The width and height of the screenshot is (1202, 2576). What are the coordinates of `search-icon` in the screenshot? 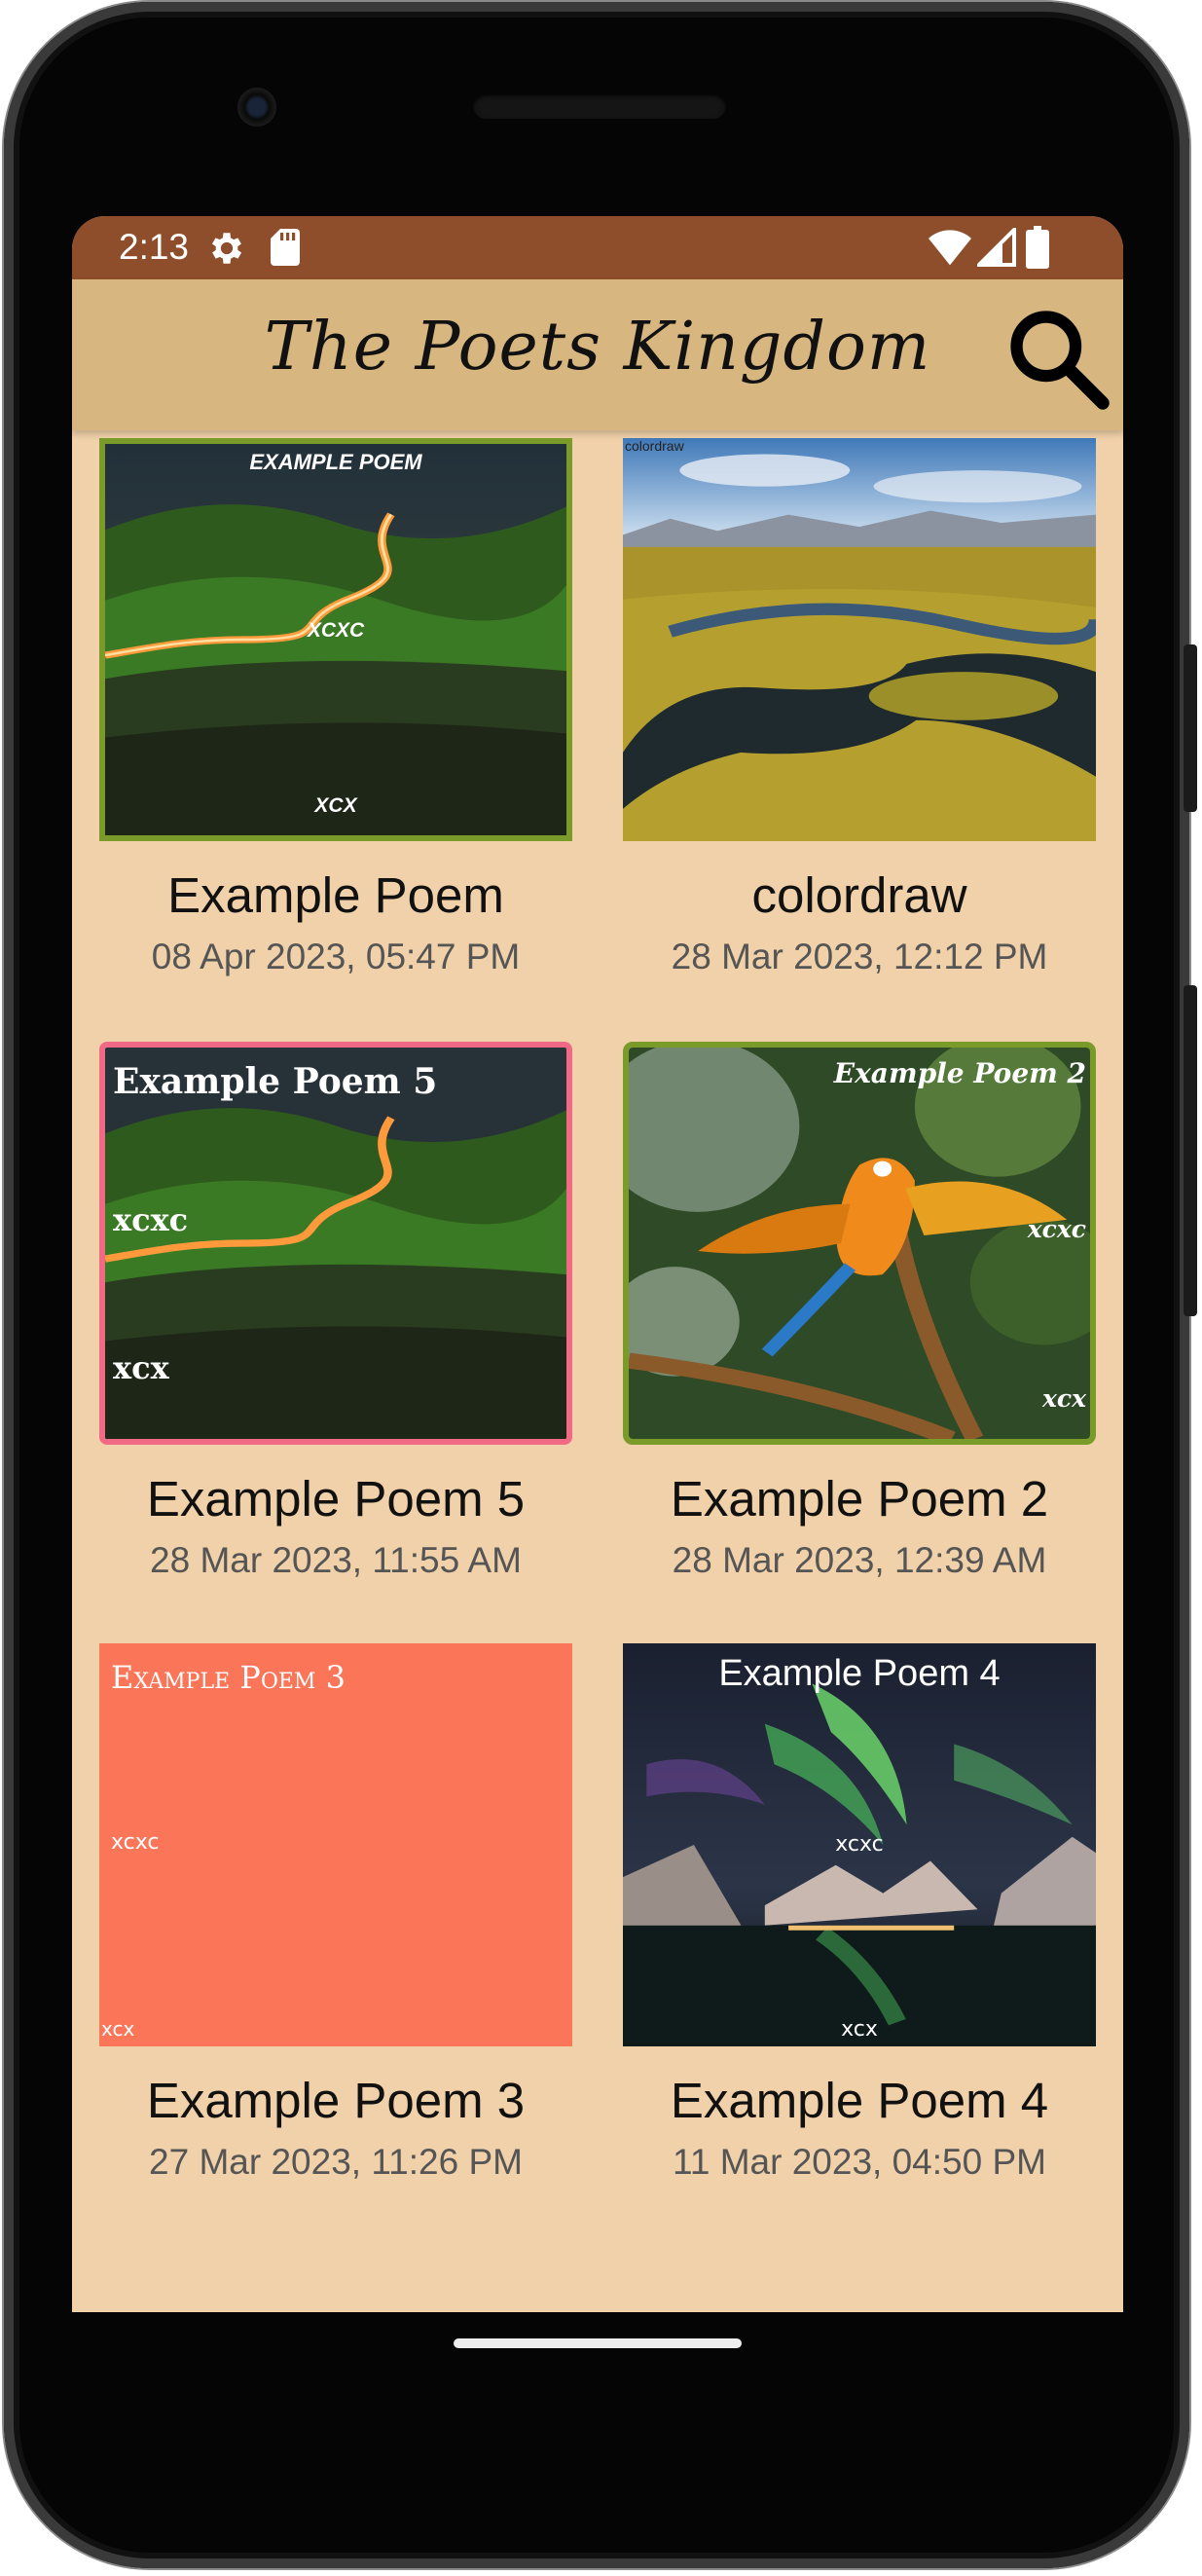 It's located at (1060, 360).